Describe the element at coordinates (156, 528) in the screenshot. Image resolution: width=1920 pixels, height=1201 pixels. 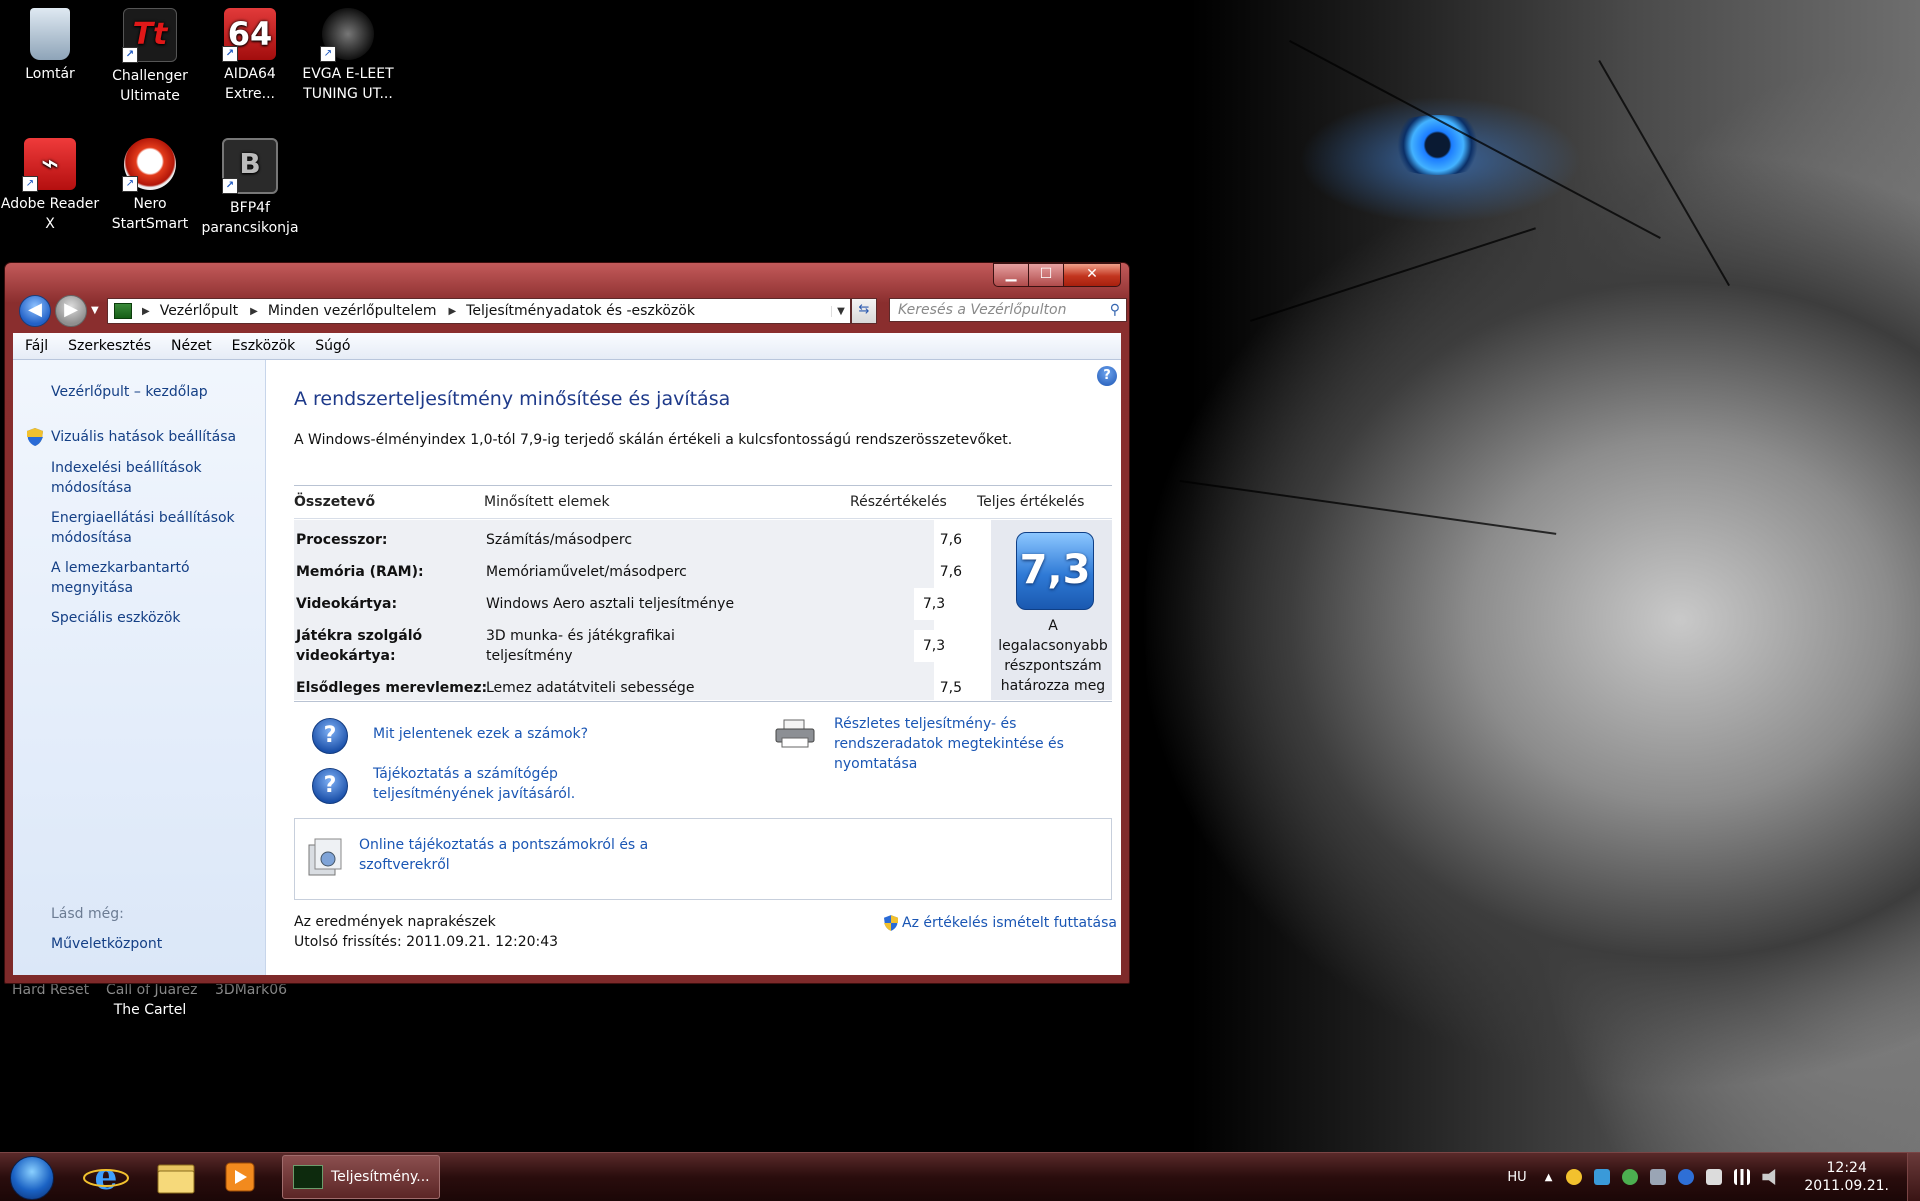
I see `sidebar-link-power: Energiaellátási beállítások módosítása` at that location.